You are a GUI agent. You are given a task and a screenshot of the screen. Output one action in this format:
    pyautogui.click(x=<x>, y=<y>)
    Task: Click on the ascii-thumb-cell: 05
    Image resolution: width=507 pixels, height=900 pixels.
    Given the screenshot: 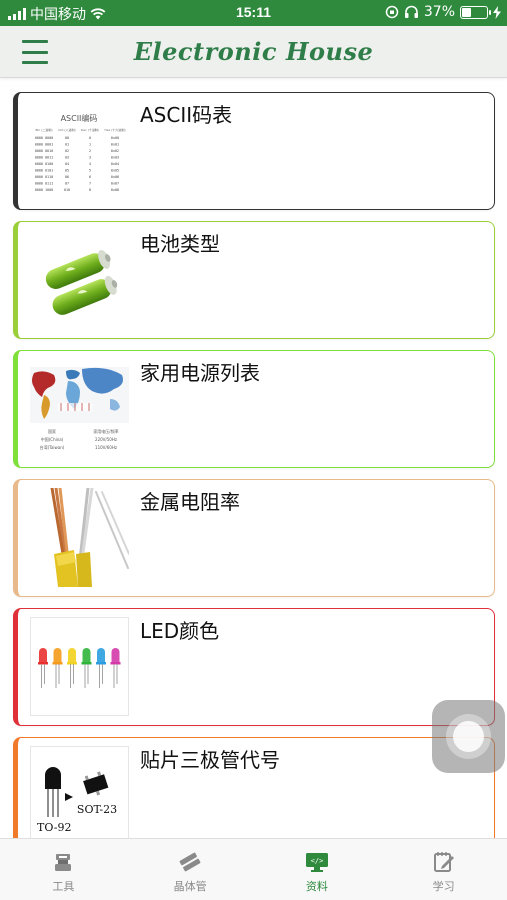 What is the action you would take?
    pyautogui.click(x=67, y=171)
    